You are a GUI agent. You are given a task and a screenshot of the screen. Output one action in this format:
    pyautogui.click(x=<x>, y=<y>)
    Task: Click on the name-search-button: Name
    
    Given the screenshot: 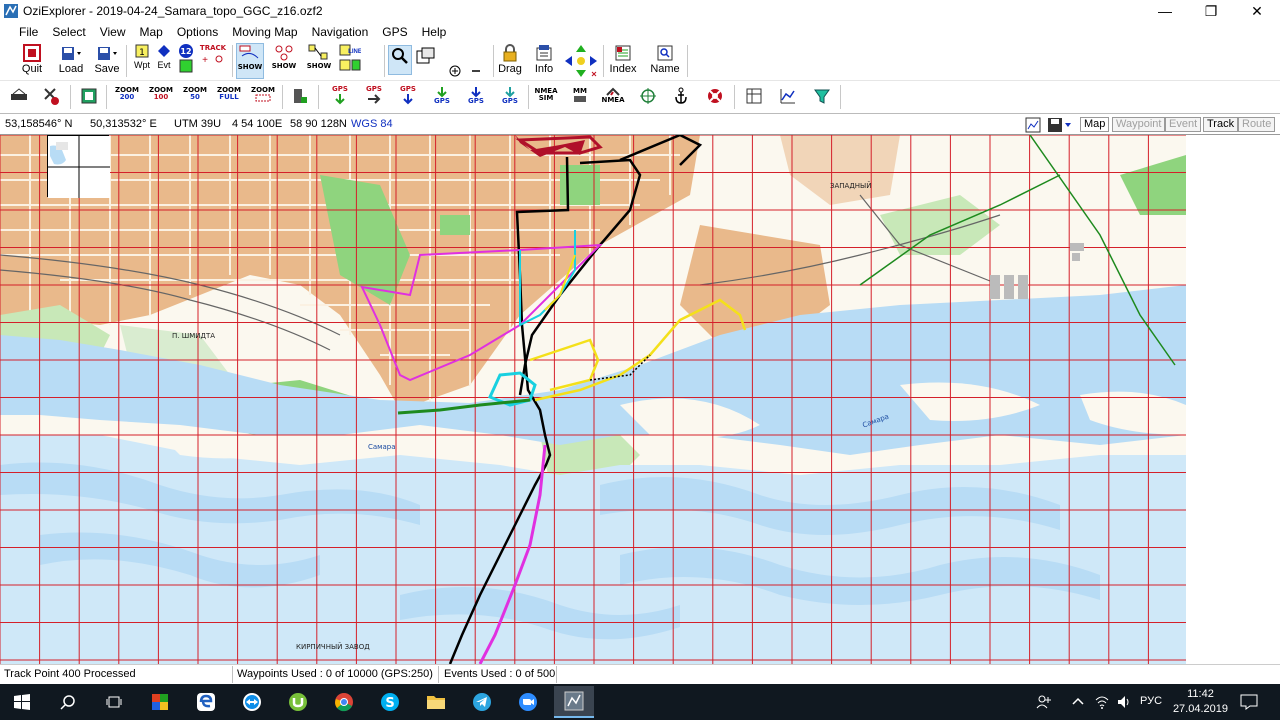 What is the action you would take?
    pyautogui.click(x=665, y=59)
    